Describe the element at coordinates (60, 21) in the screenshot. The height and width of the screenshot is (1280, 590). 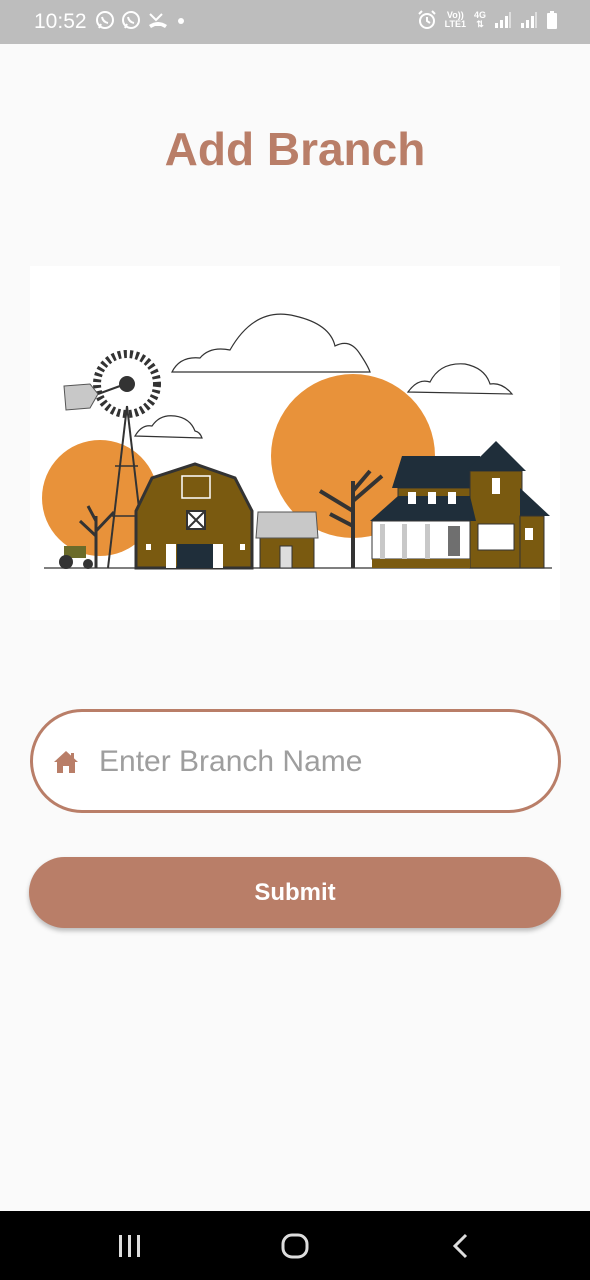
I see `status-time: 10:52` at that location.